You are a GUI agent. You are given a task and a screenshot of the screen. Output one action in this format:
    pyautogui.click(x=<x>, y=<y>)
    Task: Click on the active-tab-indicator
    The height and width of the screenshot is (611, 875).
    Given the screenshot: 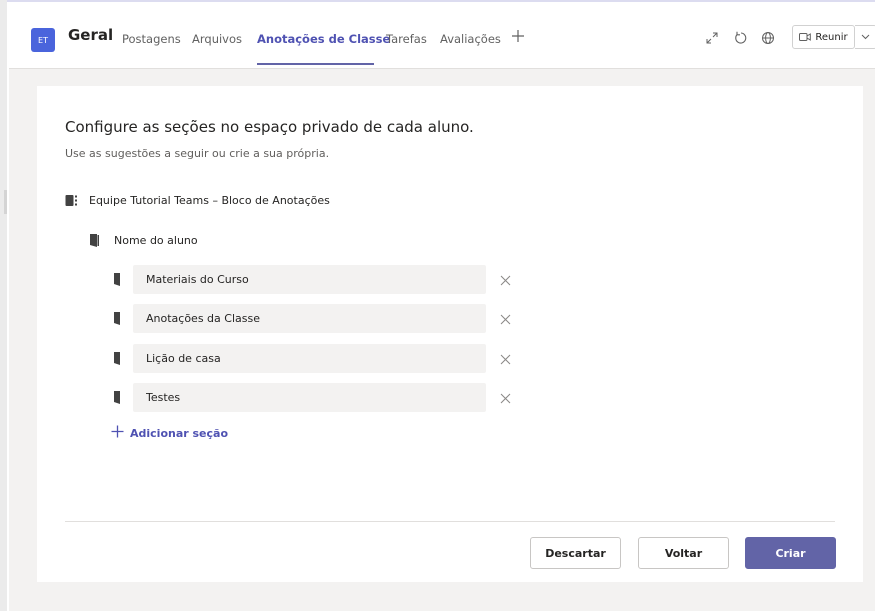 What is the action you would take?
    pyautogui.click(x=315, y=64)
    